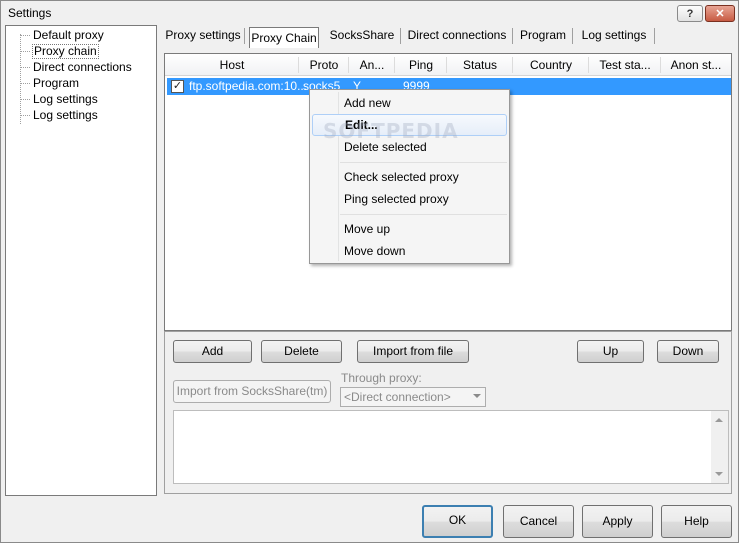  What do you see at coordinates (301, 351) in the screenshot?
I see `delete-button: Delete` at bounding box center [301, 351].